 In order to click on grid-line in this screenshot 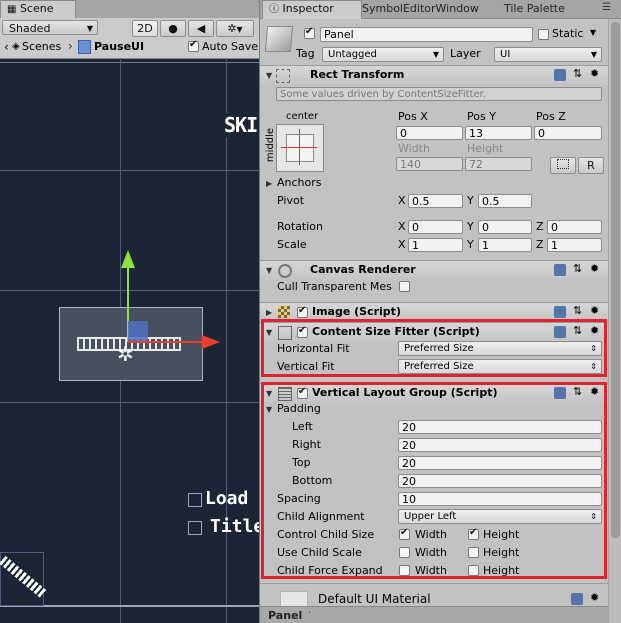, I will do `click(129, 290)`.